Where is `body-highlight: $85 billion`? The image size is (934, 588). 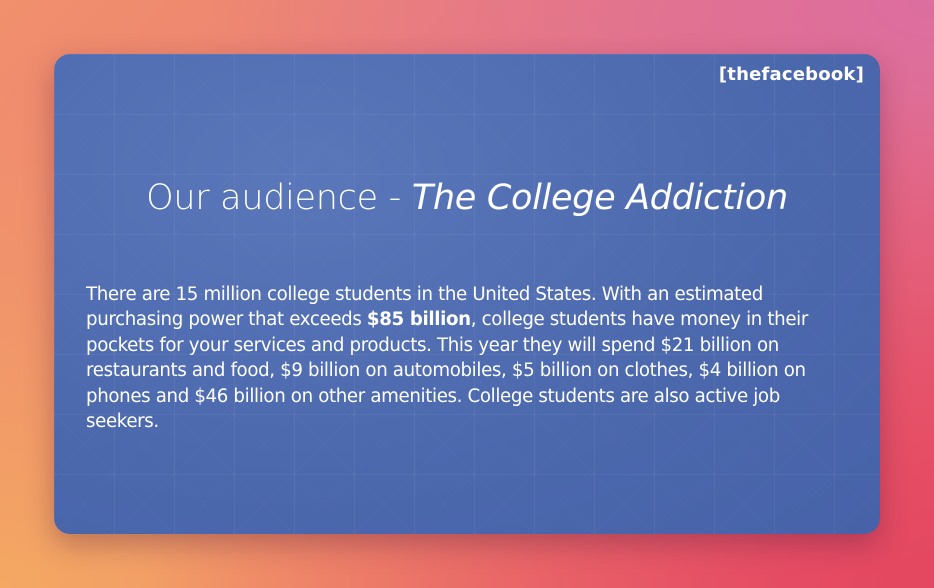 body-highlight: $85 billion is located at coordinates (418, 320).